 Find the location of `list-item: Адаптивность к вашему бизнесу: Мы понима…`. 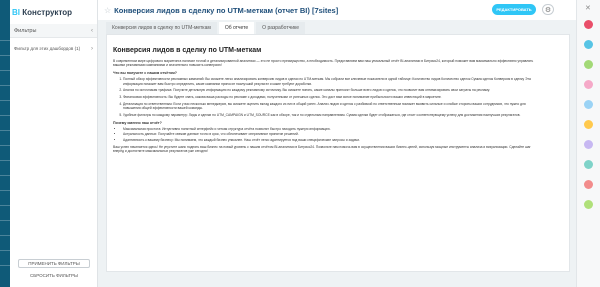

list-item: Адаптивность к вашему бизнесу: Мы понима… is located at coordinates (331, 140).